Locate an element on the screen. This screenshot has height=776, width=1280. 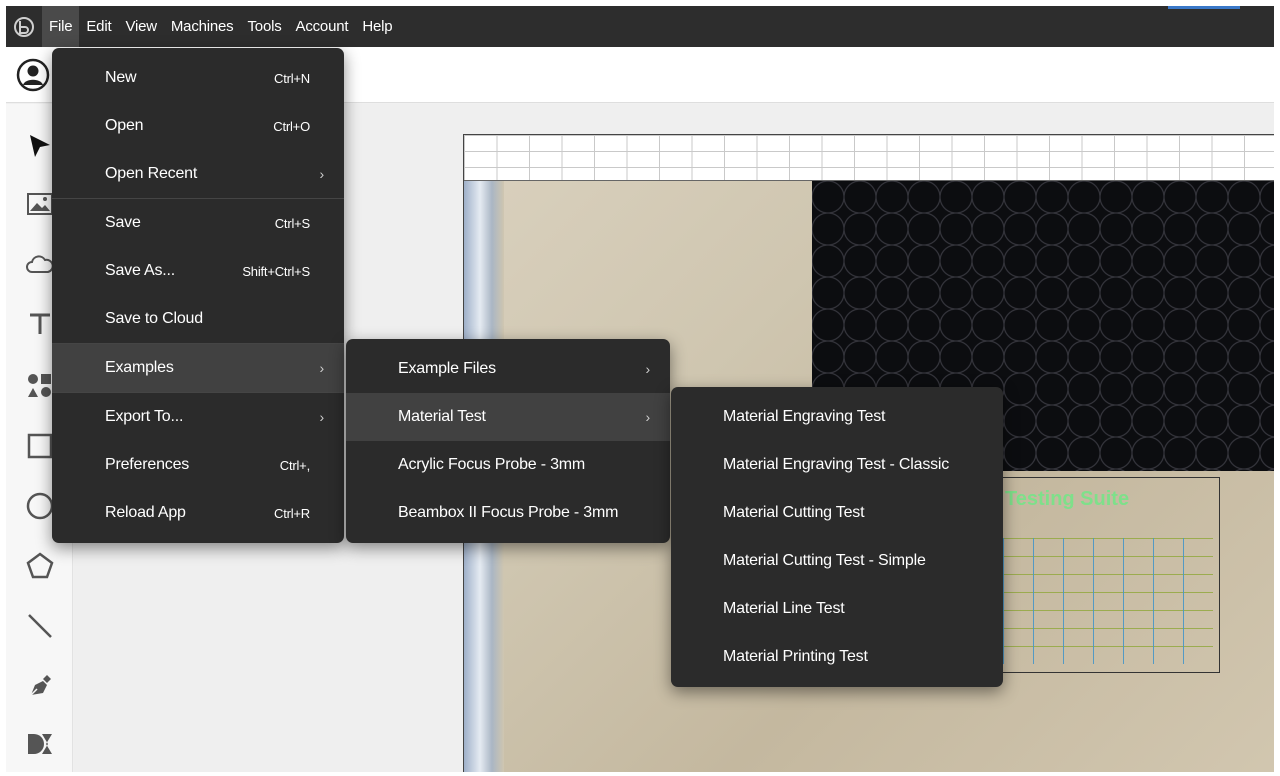
menu-item-save-to-cloud: Save to Cloud is located at coordinates (198, 319).